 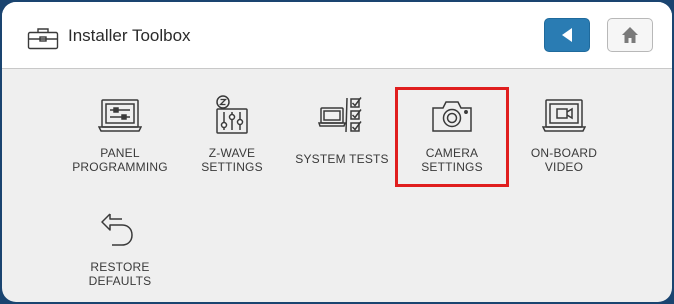 I want to click on camera-icon, so click(x=452, y=116).